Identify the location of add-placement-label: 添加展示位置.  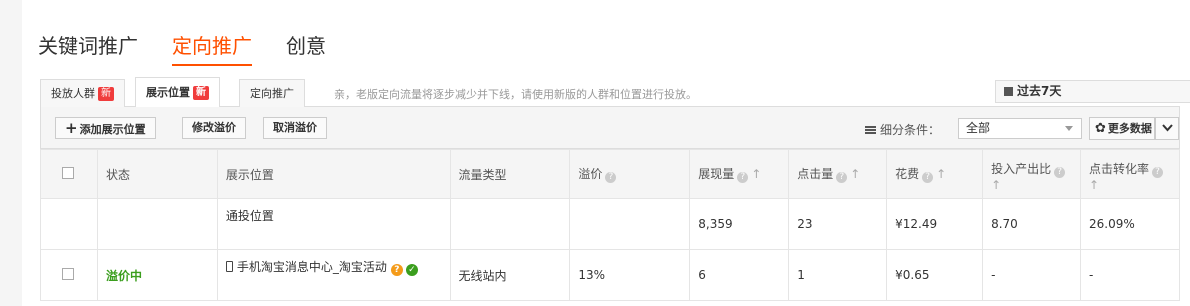
(112, 129).